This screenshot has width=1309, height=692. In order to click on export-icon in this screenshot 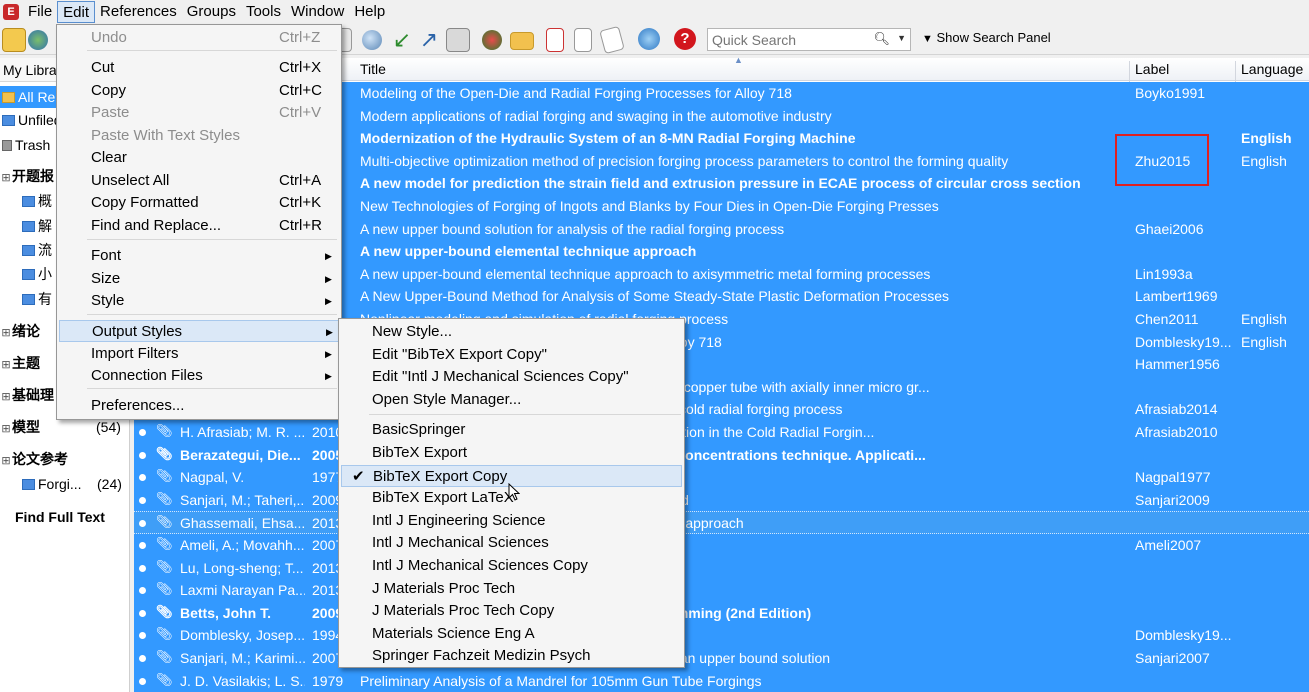, I will do `click(458, 40)`.